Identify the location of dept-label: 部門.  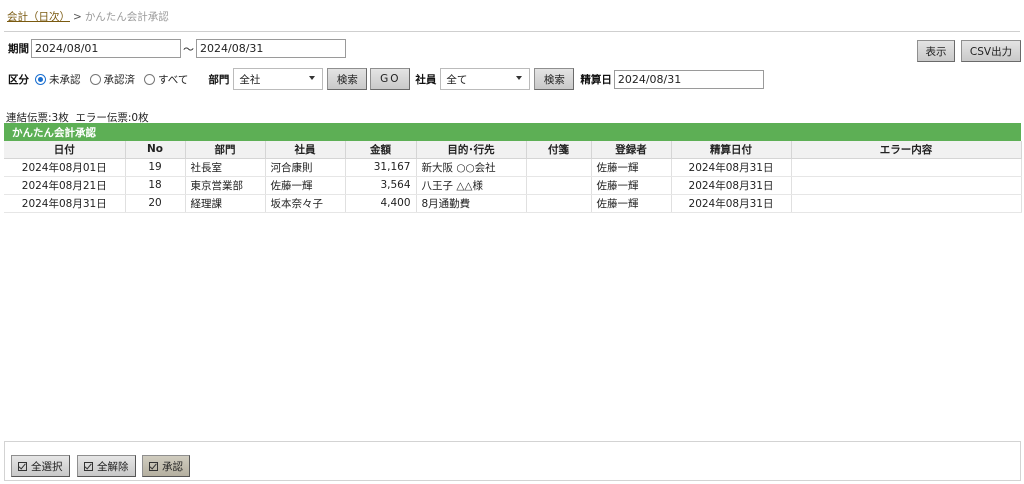
(219, 79).